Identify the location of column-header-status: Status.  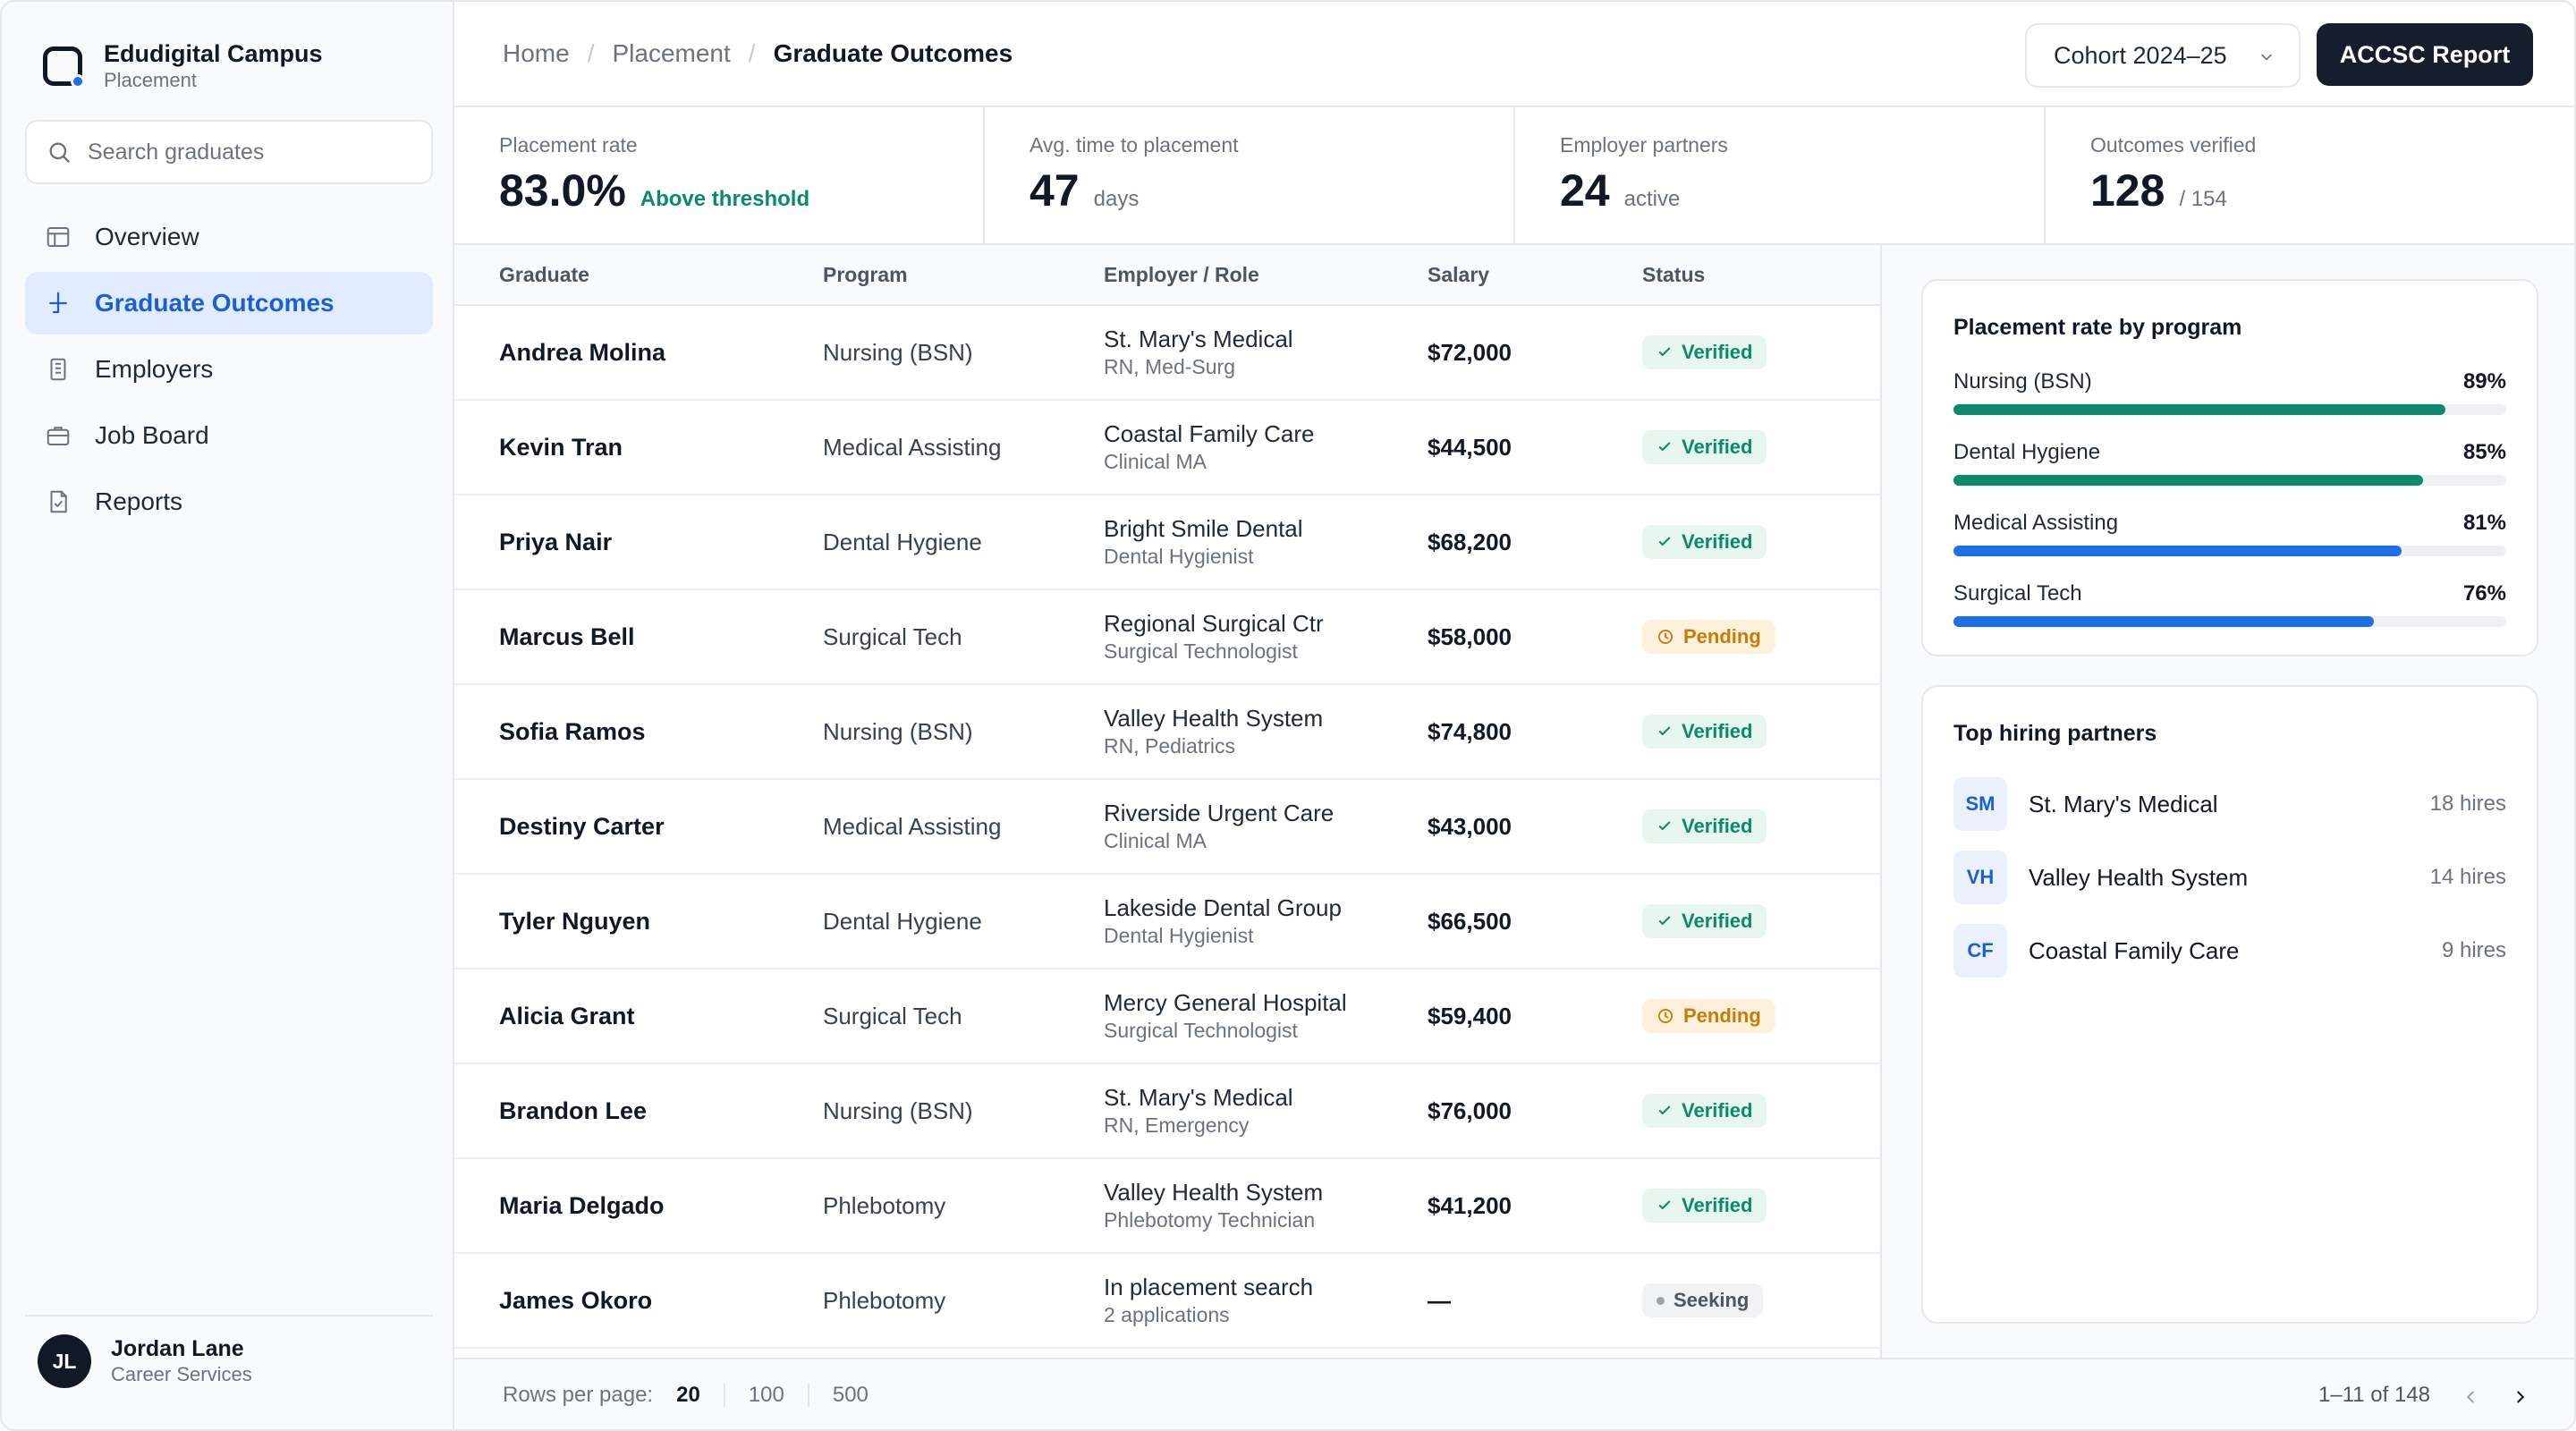
(1673, 275).